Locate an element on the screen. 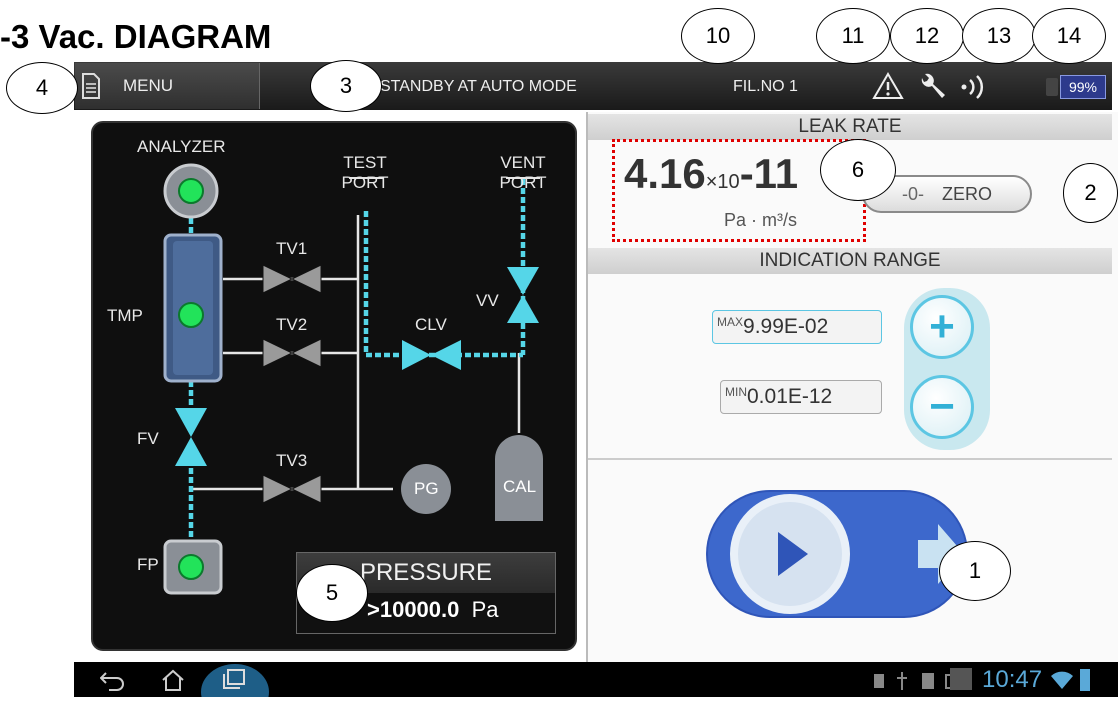 Image resolution: width=1118 pixels, height=702 pixels. callout-1: 1 is located at coordinates (975, 571).